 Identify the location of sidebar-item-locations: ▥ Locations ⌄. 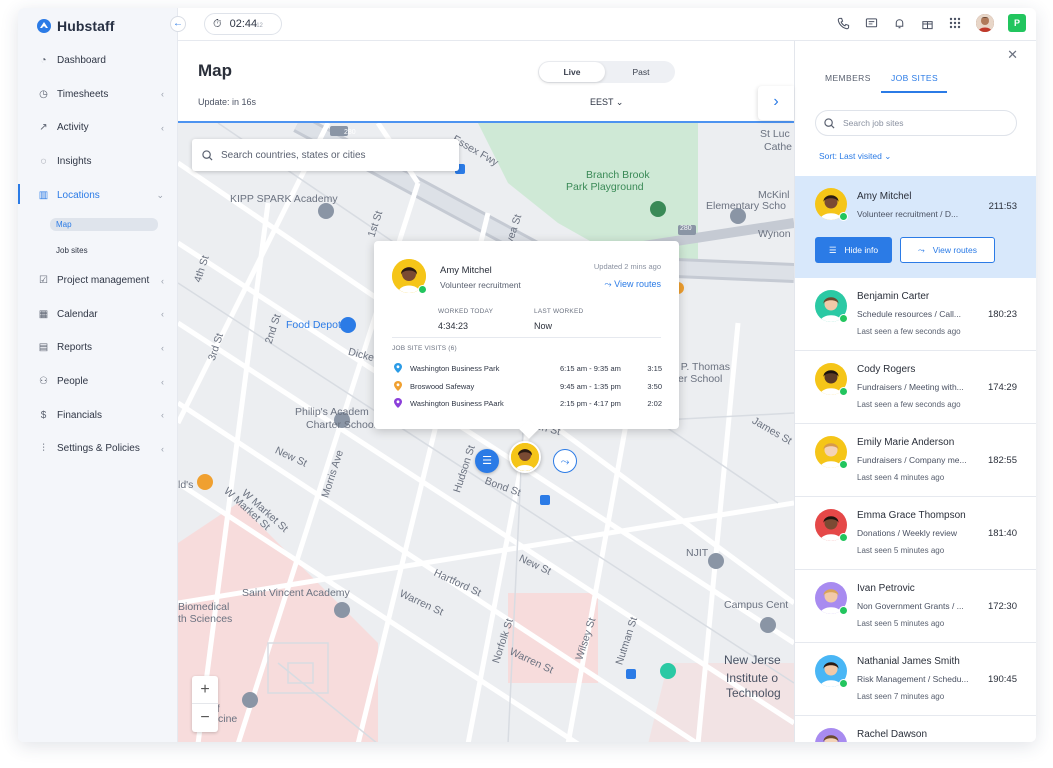
(98, 195).